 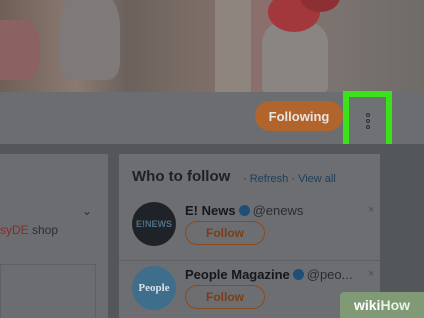 I want to click on more-options-button, so click(x=367, y=121).